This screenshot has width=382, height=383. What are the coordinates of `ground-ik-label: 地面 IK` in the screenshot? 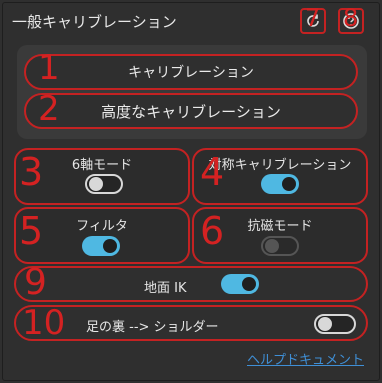 It's located at (165, 288).